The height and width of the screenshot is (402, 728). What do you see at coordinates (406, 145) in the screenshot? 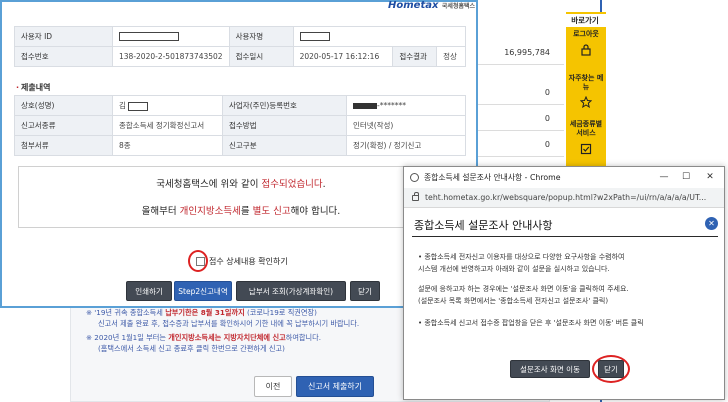
I see `filing-category-value: 정기(확정) / 정기신고` at bounding box center [406, 145].